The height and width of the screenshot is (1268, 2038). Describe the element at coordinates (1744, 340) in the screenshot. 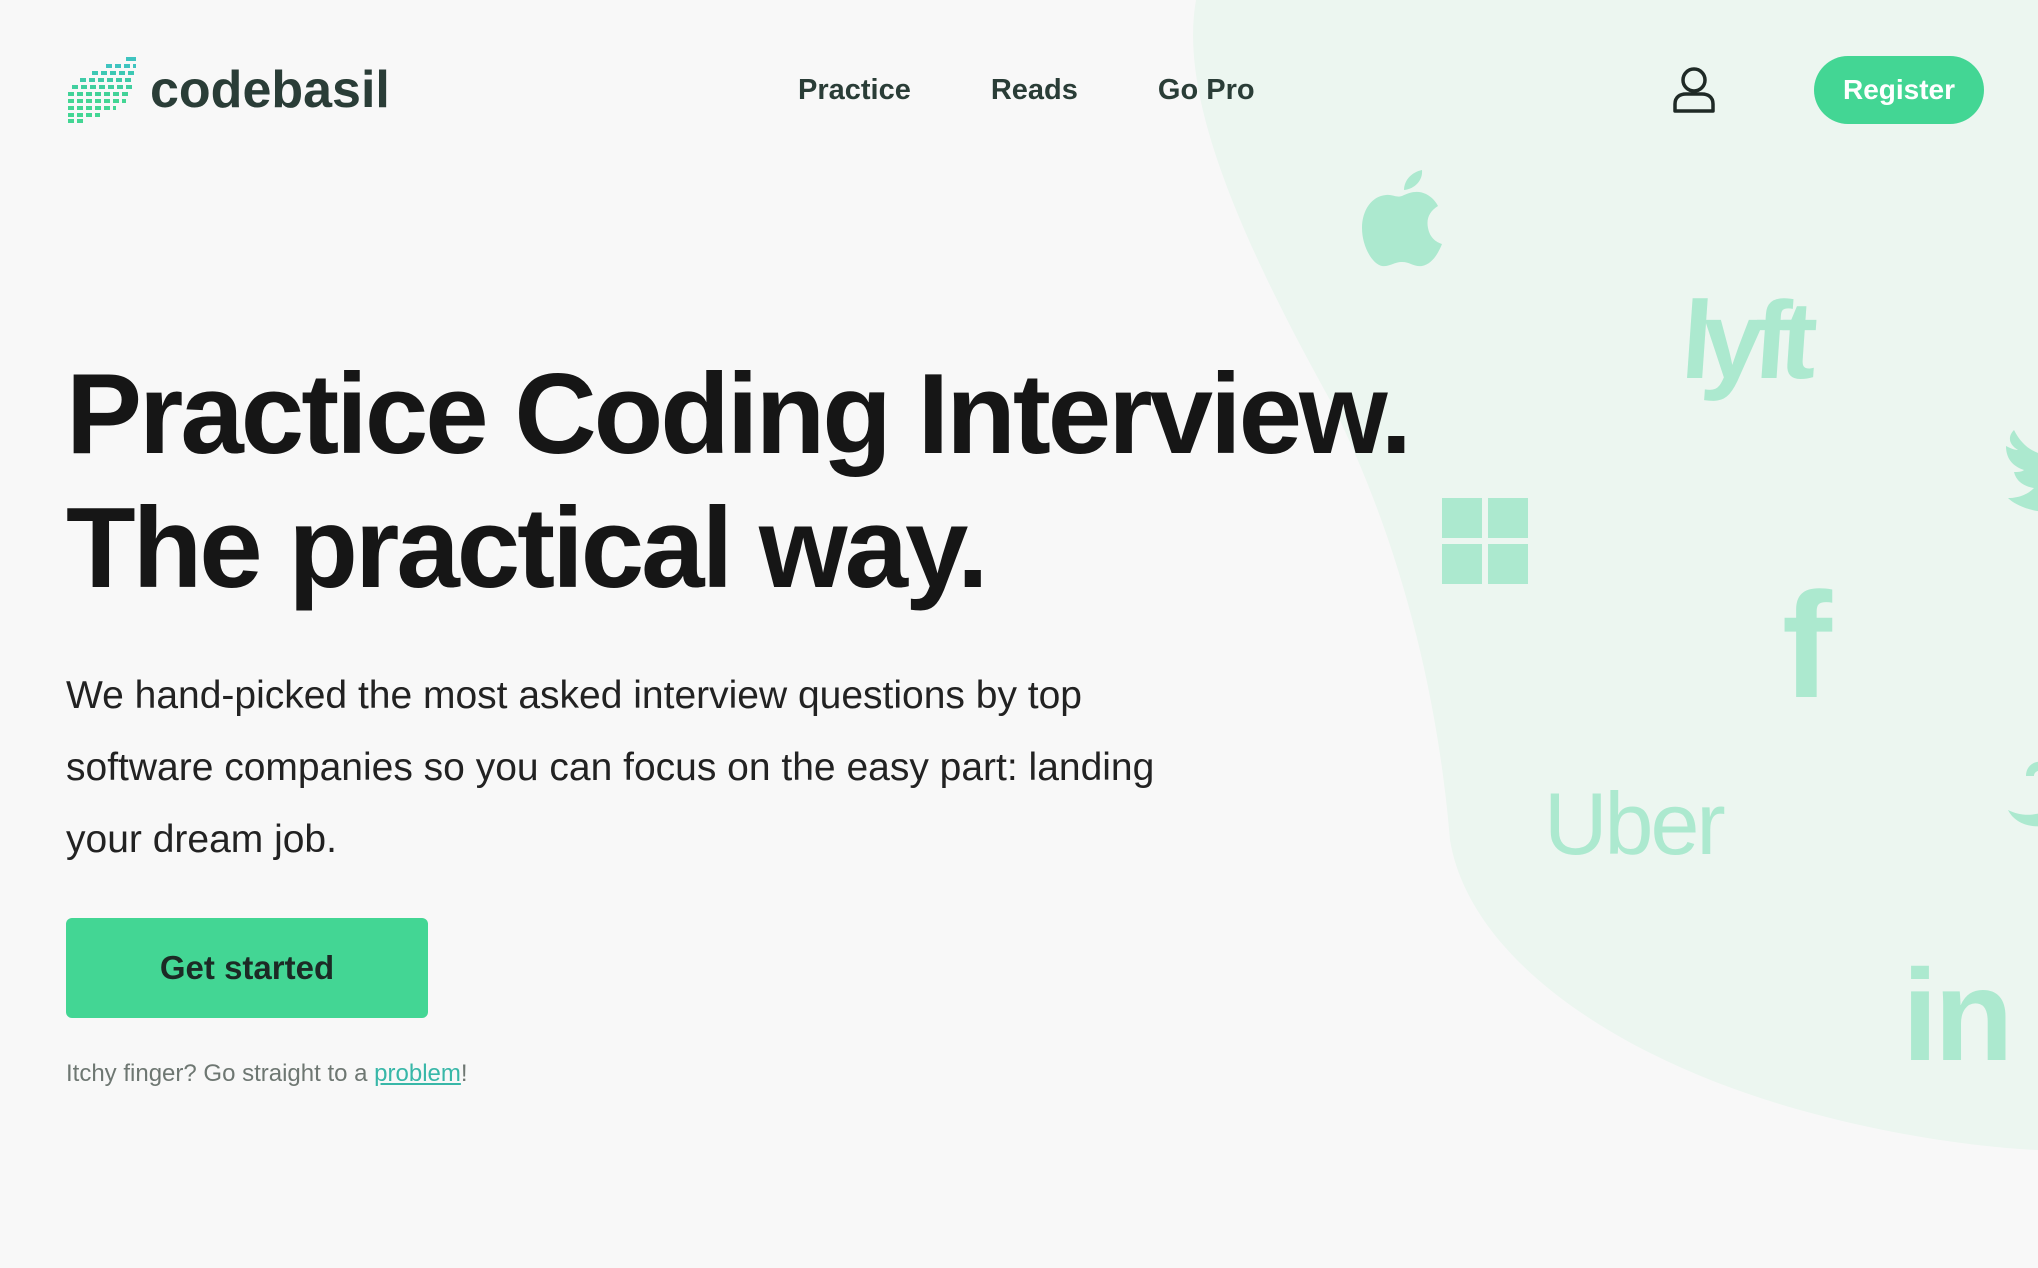

I see `lyft-logo: lyft` at that location.